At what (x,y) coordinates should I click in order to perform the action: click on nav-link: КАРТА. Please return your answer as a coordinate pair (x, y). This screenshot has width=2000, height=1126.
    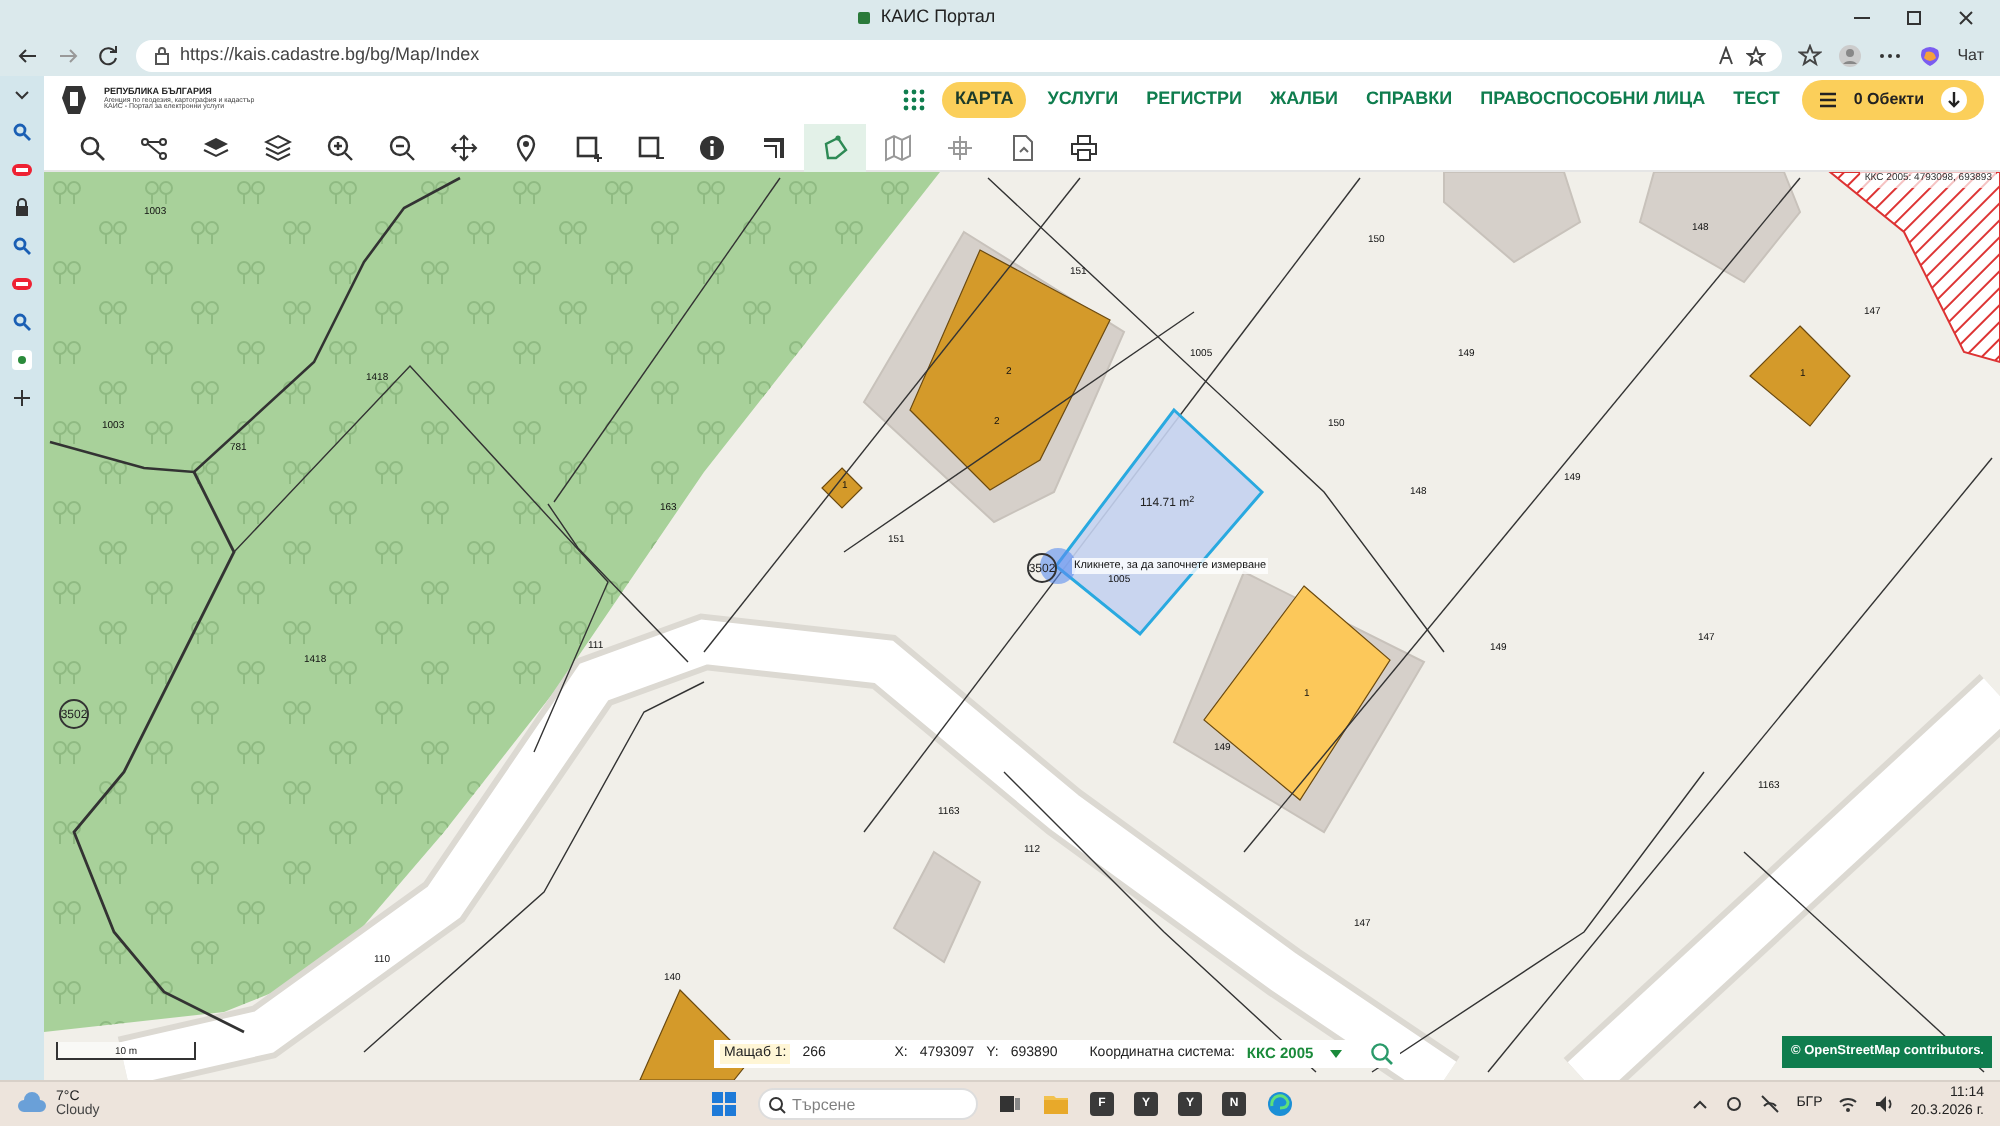
    Looking at the image, I should click on (984, 100).